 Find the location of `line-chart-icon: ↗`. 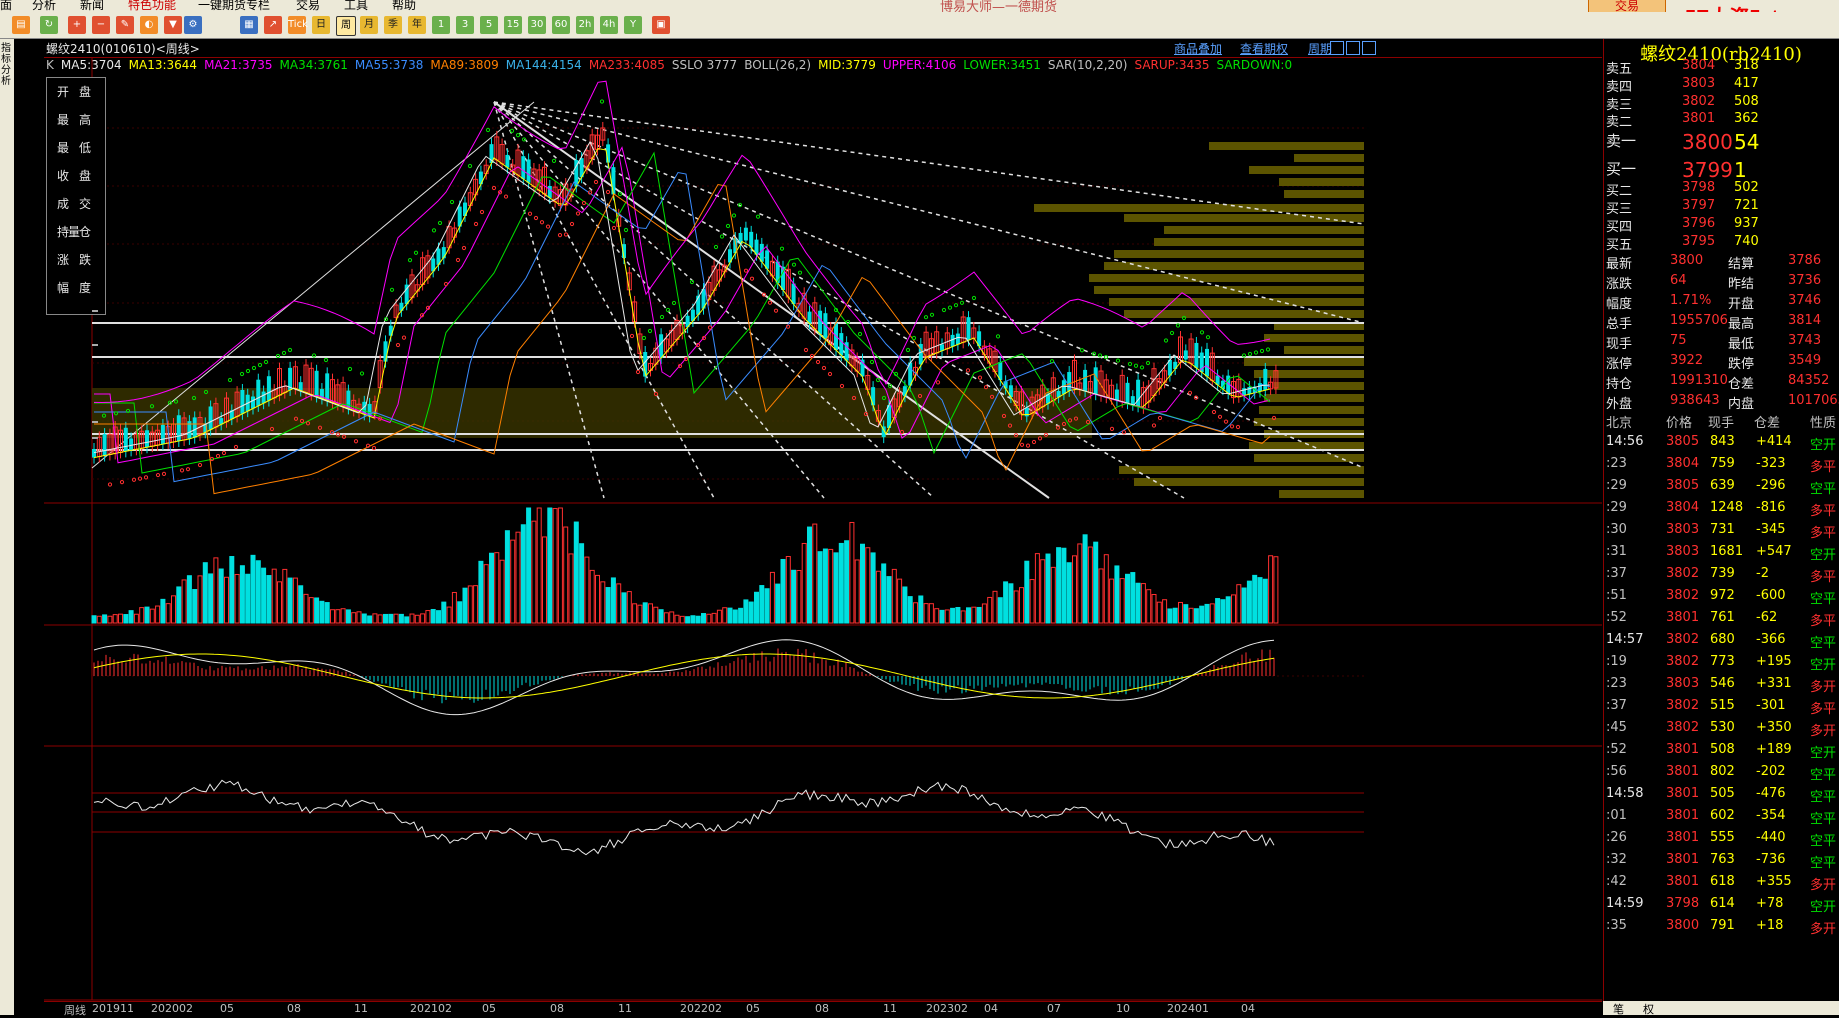

line-chart-icon: ↗ is located at coordinates (273, 25).